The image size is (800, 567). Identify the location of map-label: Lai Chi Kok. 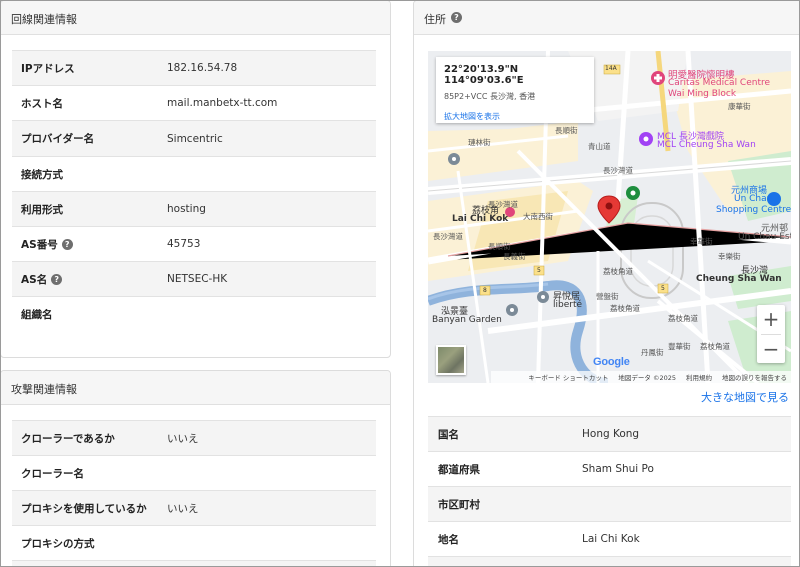
(480, 219).